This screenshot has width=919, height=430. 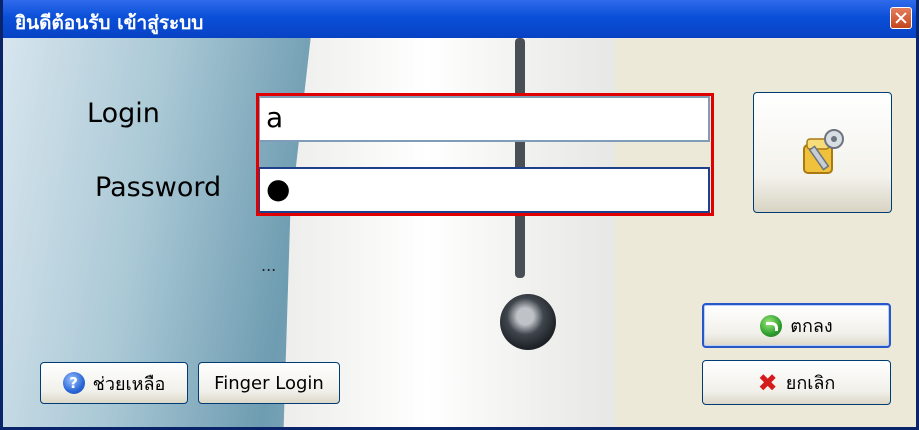 What do you see at coordinates (73, 383) in the screenshot?
I see `help-icon: ?` at bounding box center [73, 383].